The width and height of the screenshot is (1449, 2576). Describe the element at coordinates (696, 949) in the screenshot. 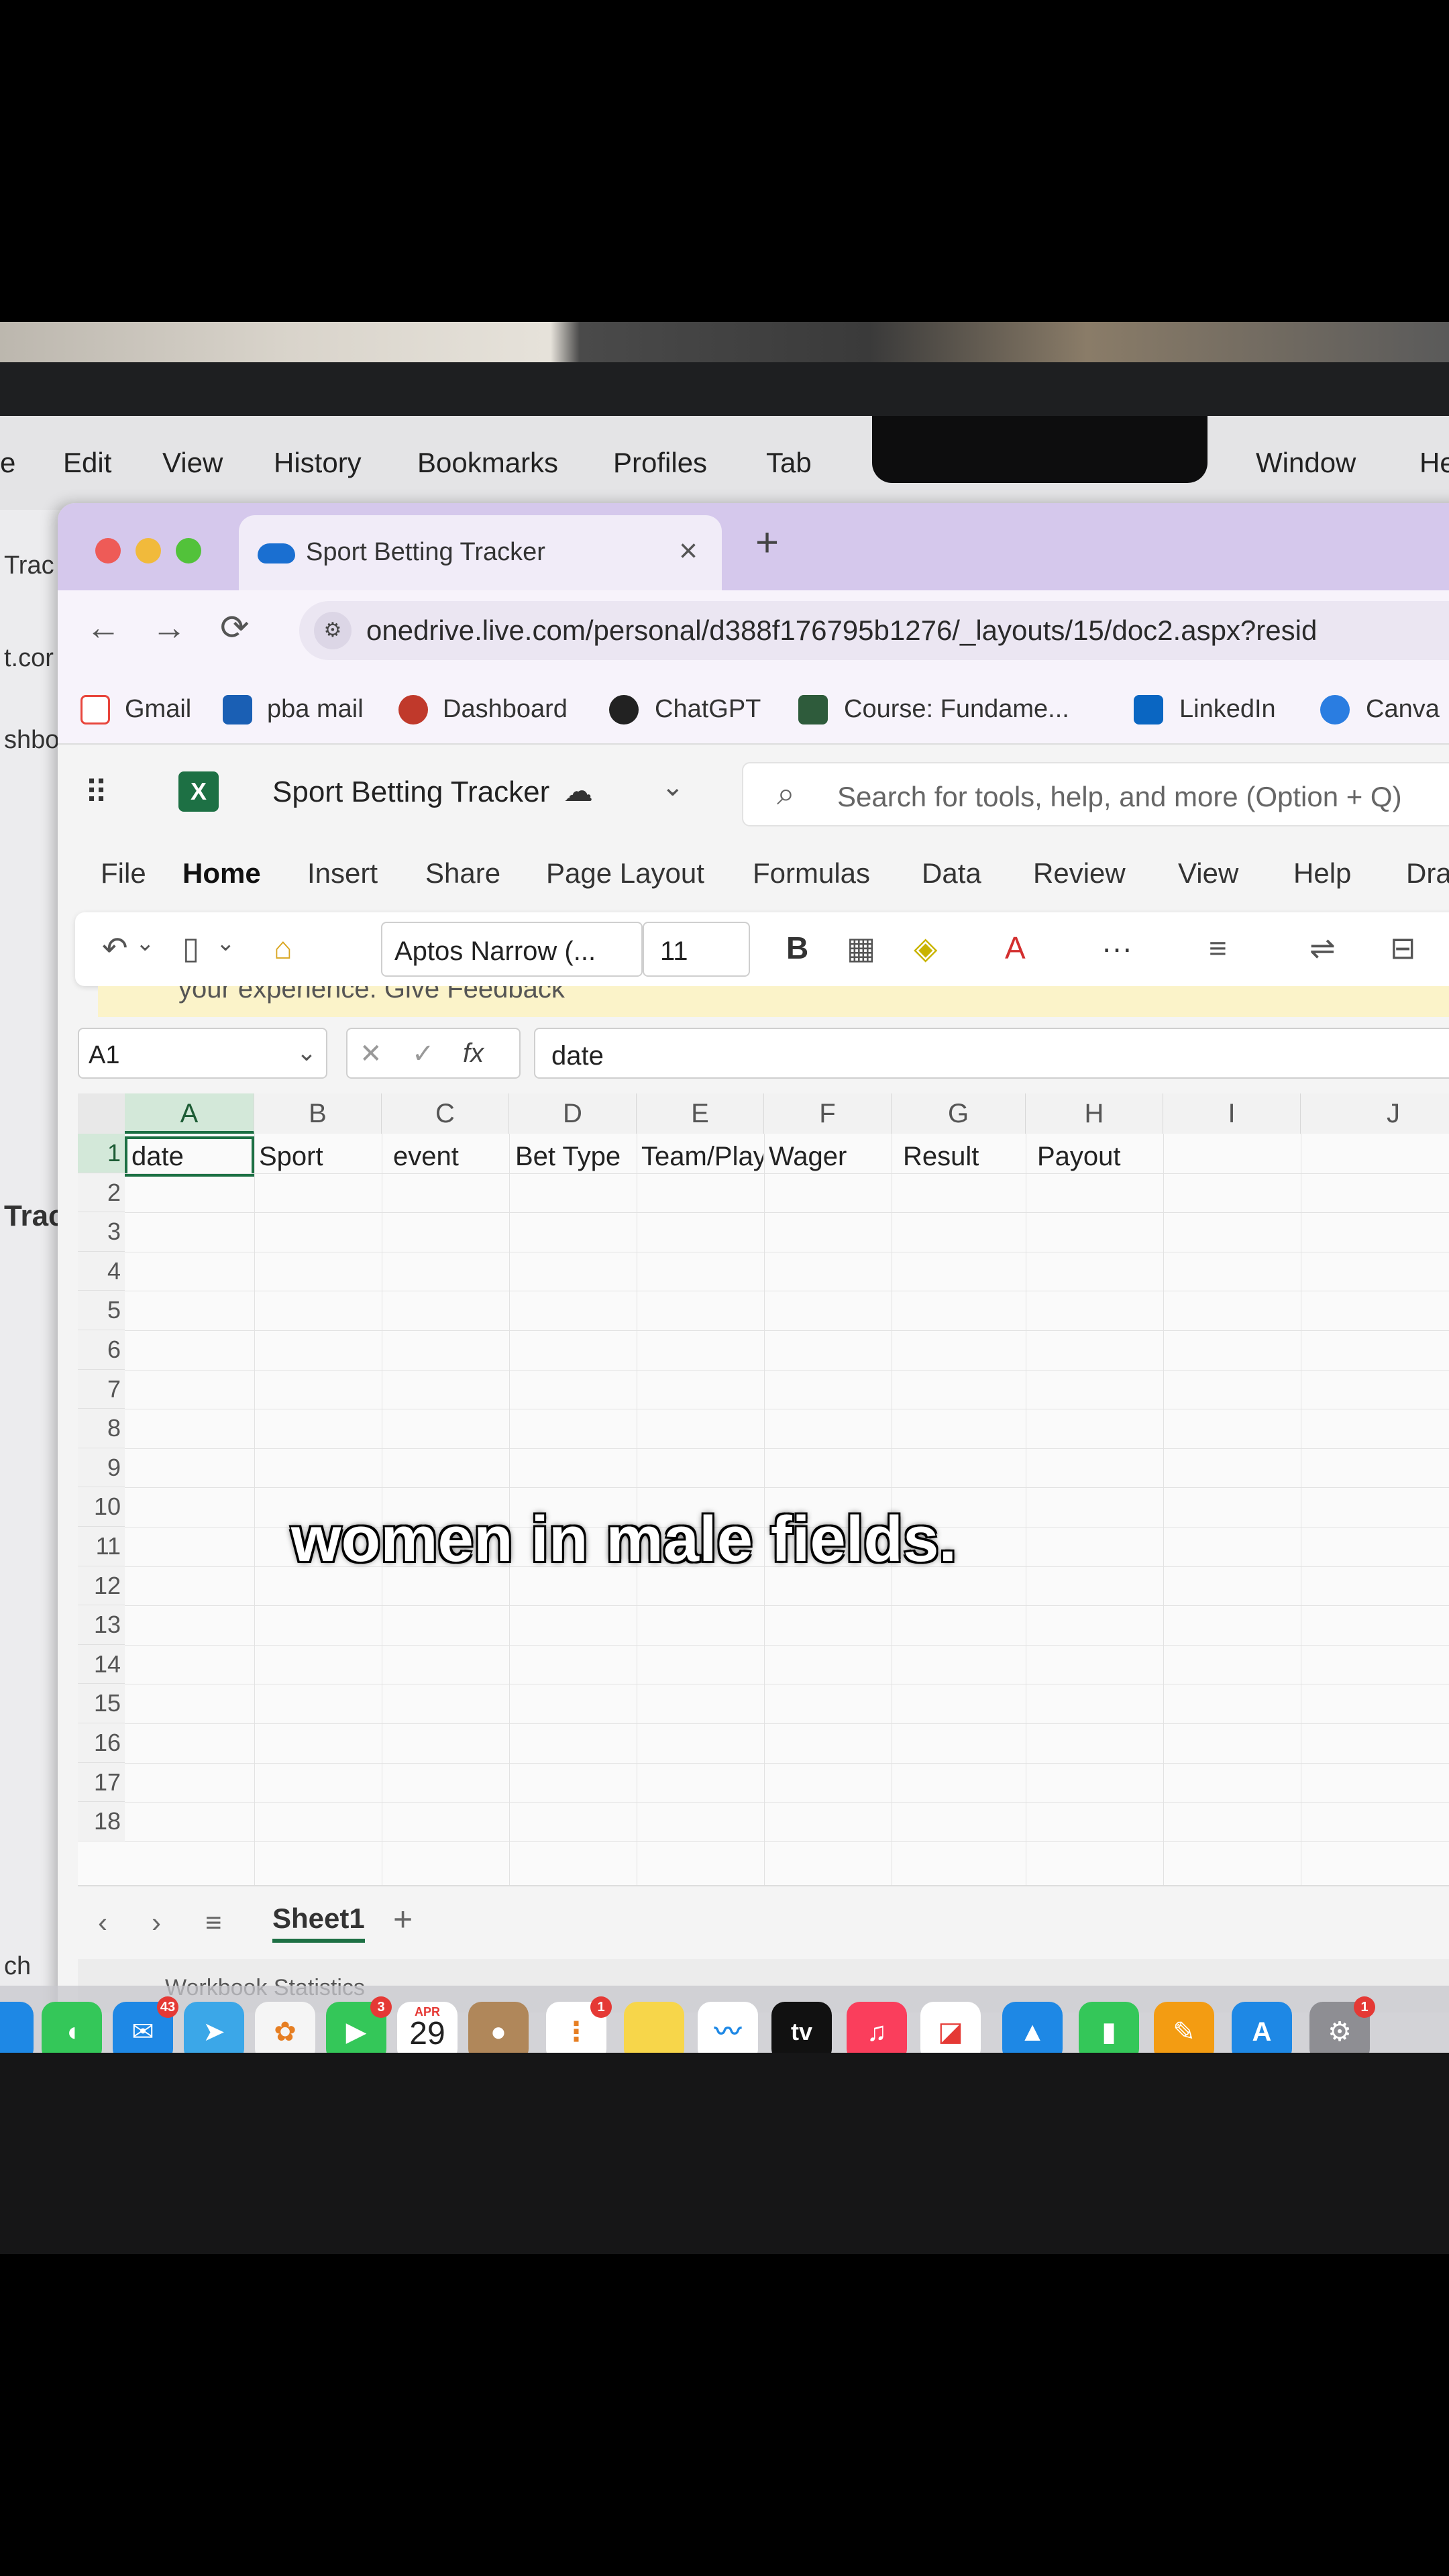

I see `font-size-select: 11` at that location.